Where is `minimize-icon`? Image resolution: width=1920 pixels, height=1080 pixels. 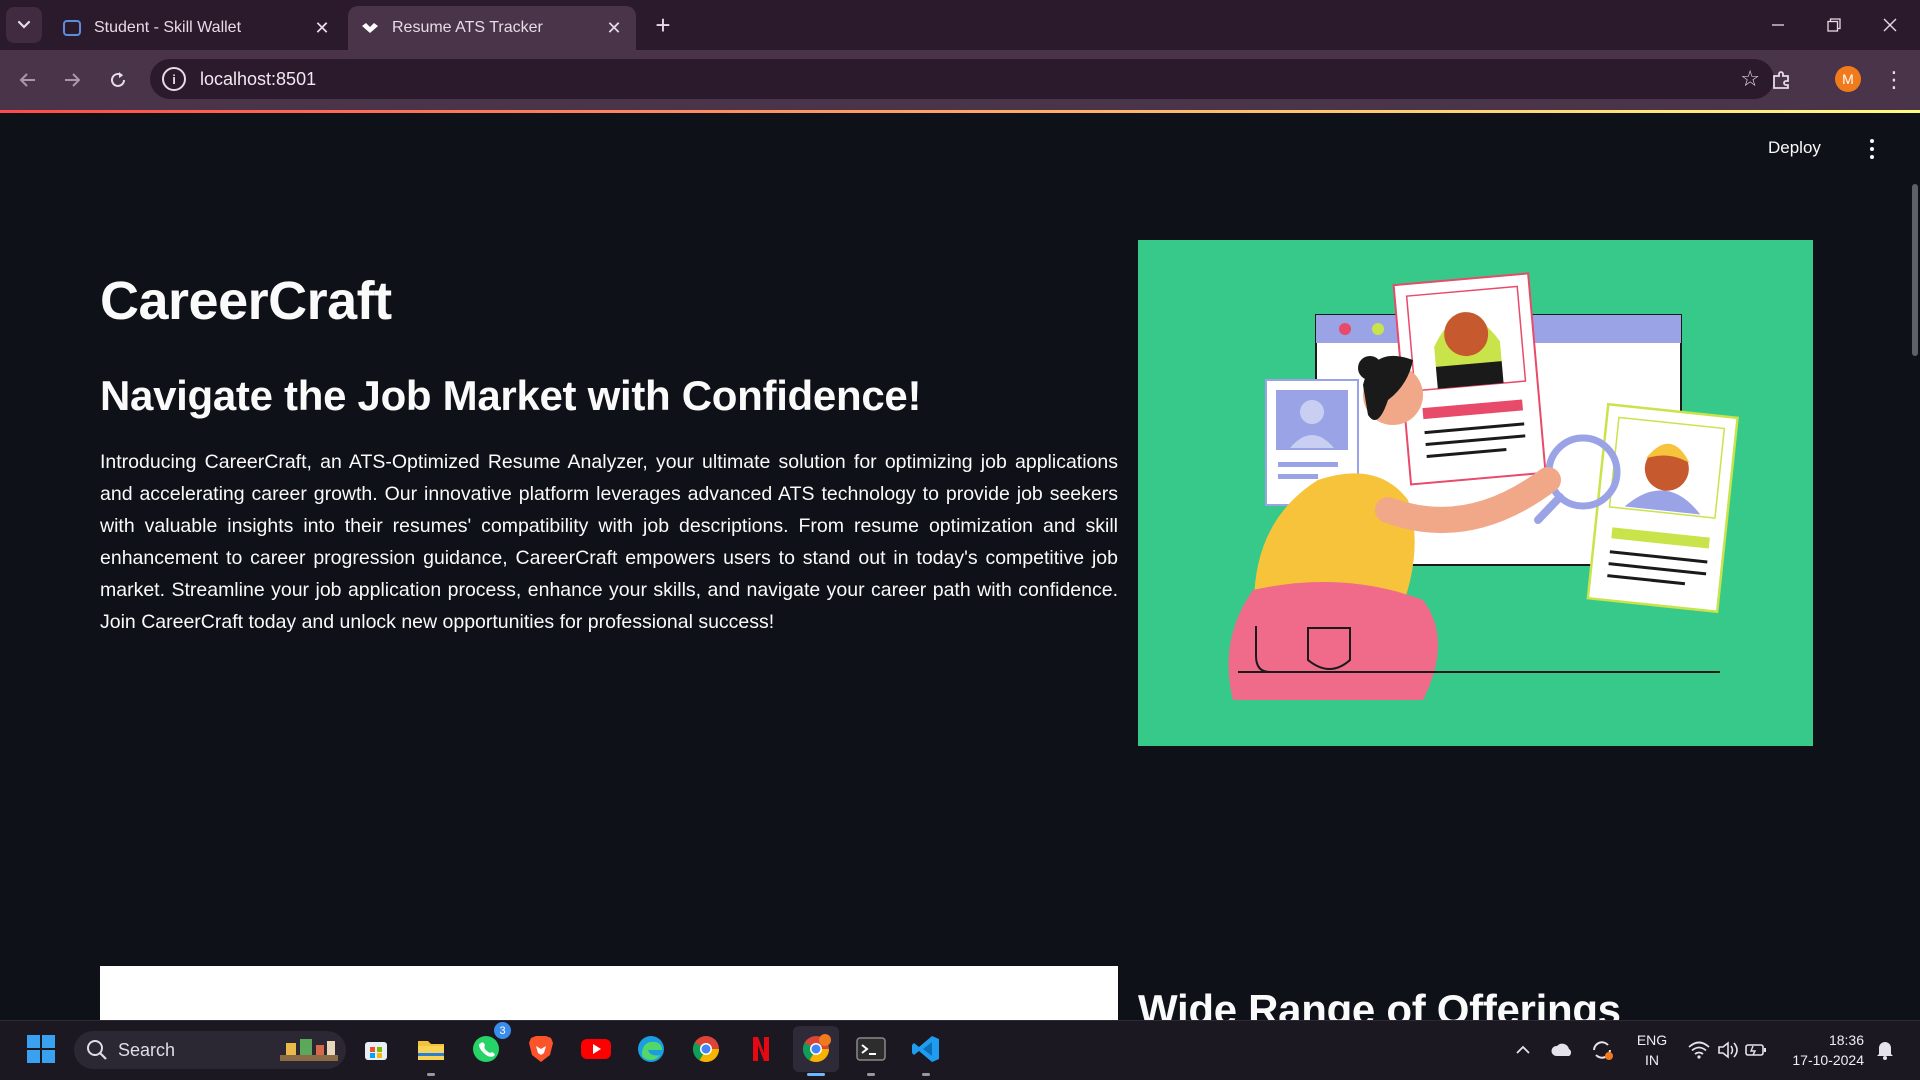 minimize-icon is located at coordinates (1778, 25).